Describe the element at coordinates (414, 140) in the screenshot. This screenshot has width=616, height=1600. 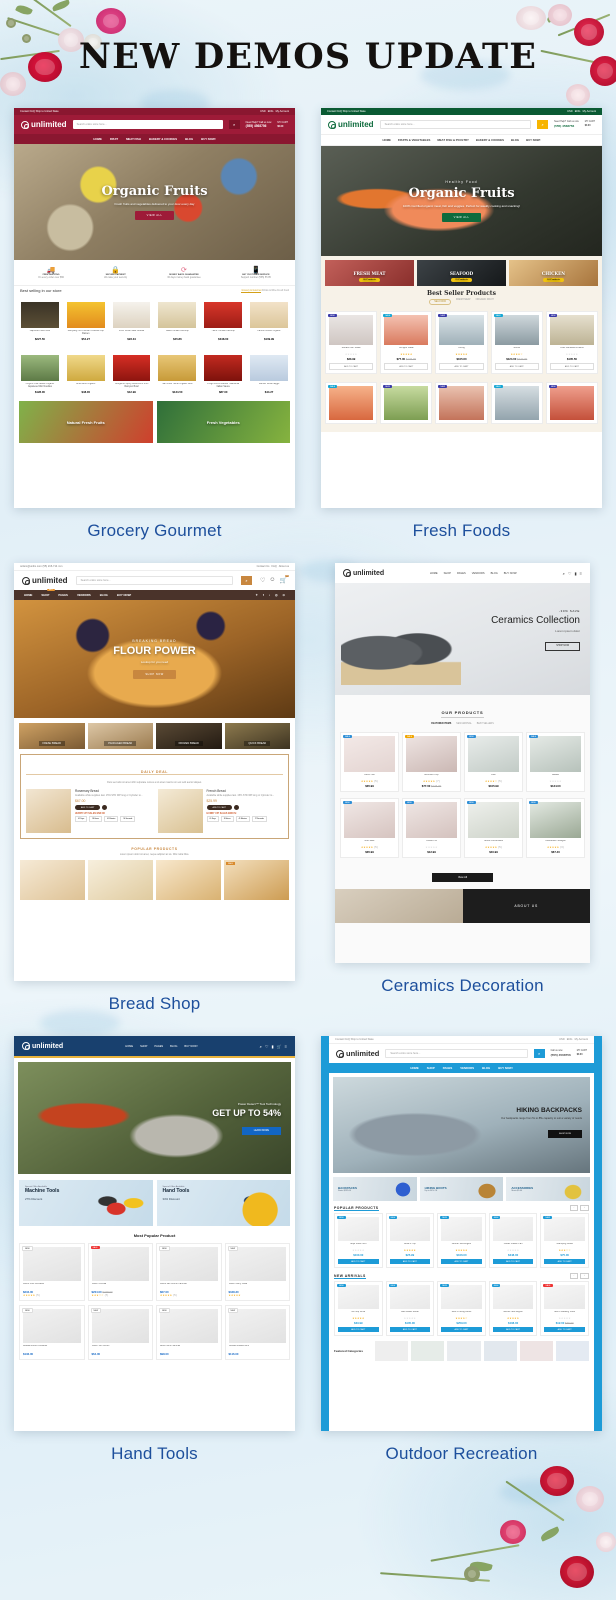
I see `nav-item: FRUITS & VEGETABLES` at that location.